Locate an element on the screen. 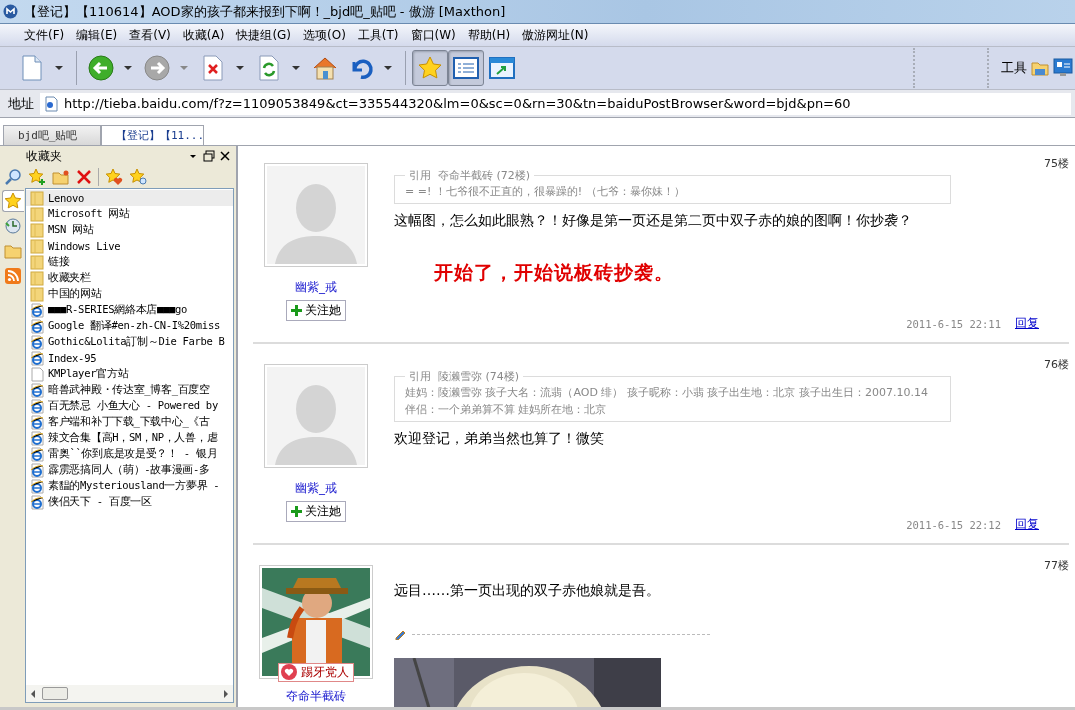 This screenshot has width=1075, height=710. user-badge: 踢牙党人 is located at coordinates (316, 672).